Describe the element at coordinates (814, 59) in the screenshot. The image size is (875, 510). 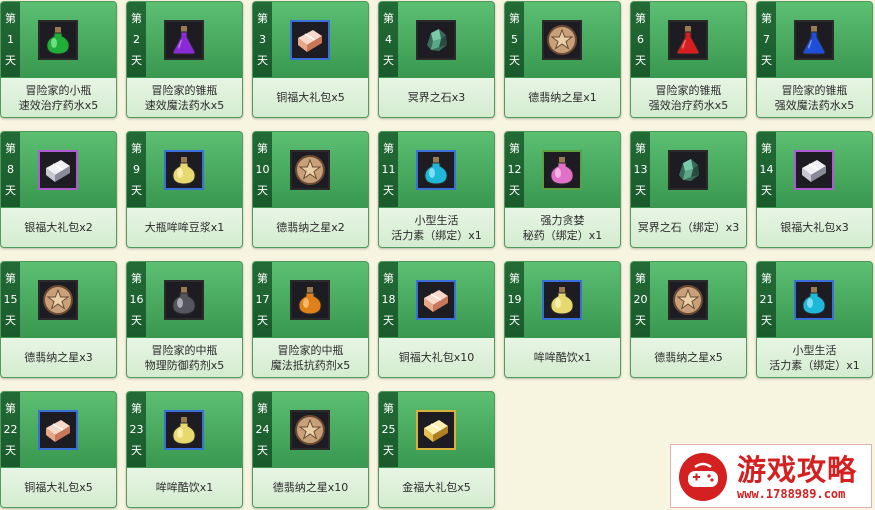
I see `reward-card-day-7: 第 7 天冒险家的锥瓶 强效魔法药水x5` at that location.